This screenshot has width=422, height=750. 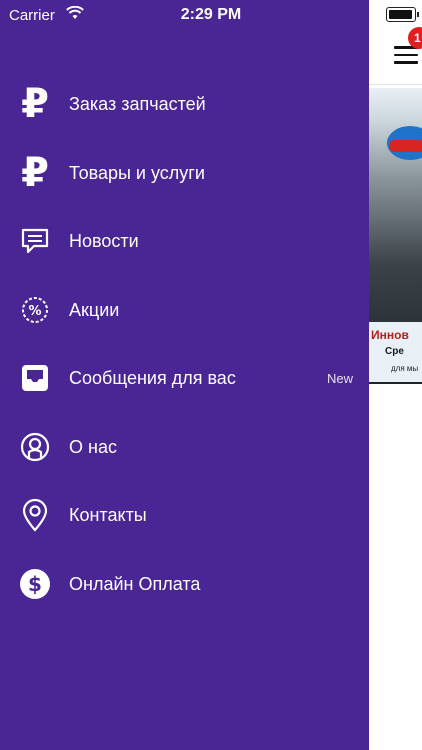 I want to click on menu-item-promotions: % Акции, so click(x=184, y=310).